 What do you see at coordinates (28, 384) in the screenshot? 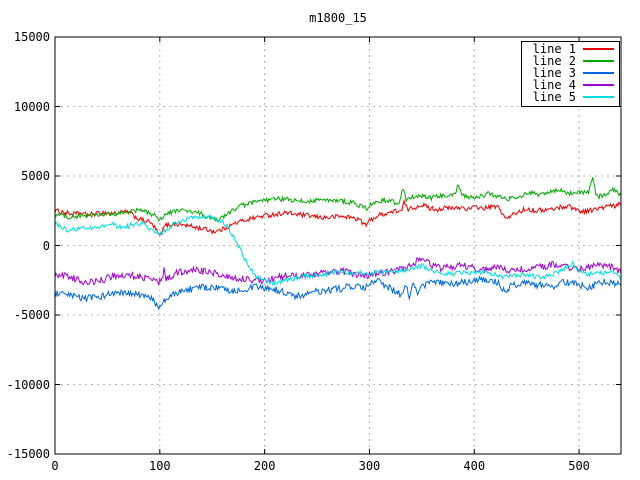
I see `y-axis-tick-label: -10000` at bounding box center [28, 384].